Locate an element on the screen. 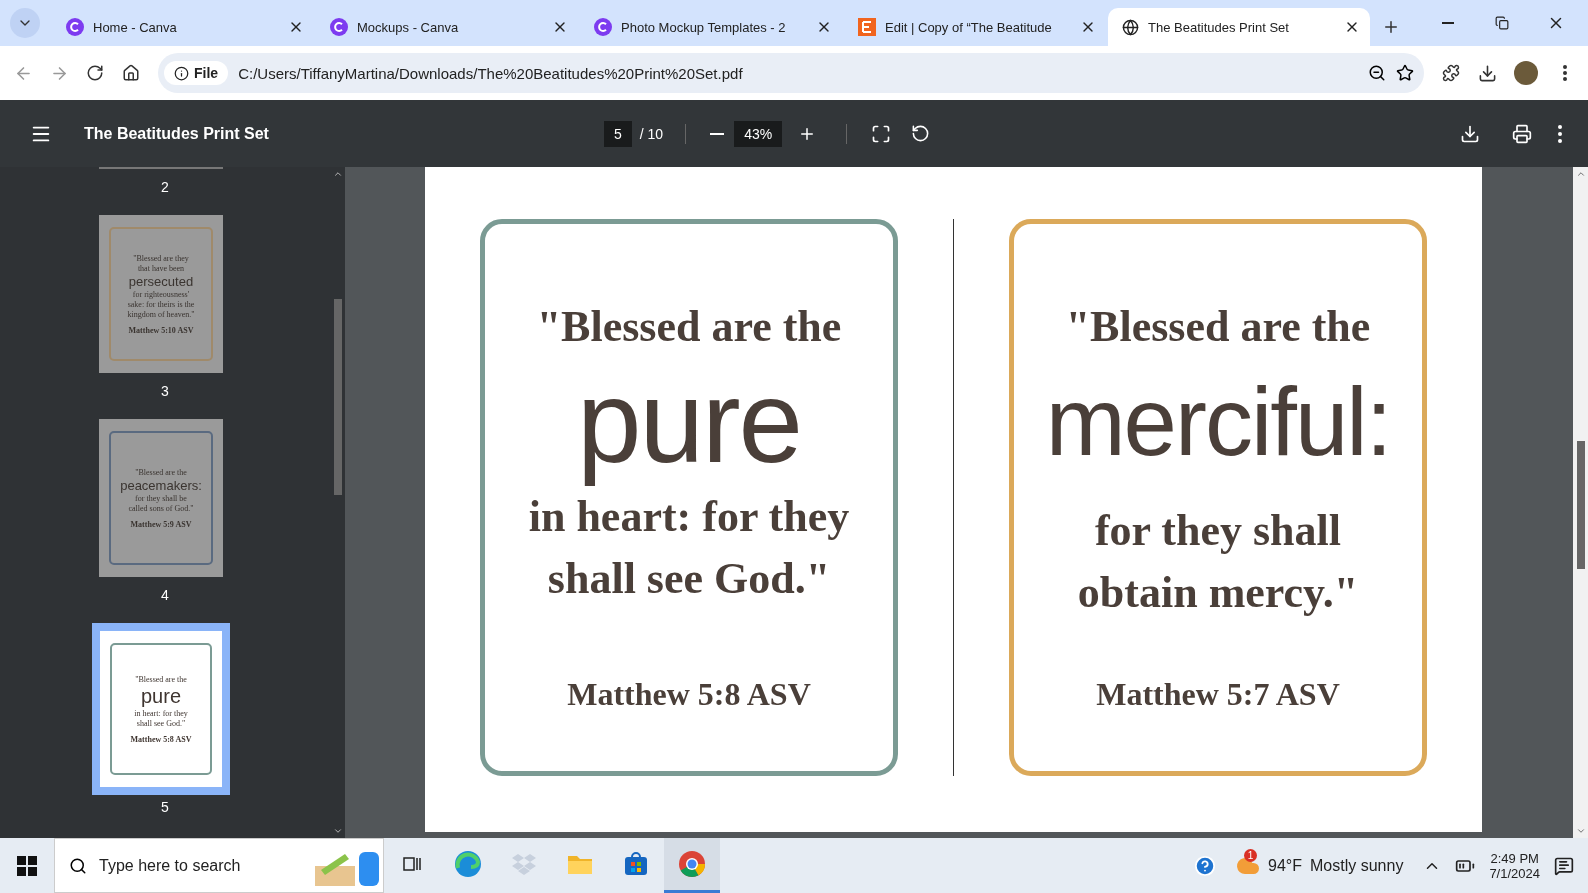  quote-text: in heart: for they is located at coordinates (689, 517).